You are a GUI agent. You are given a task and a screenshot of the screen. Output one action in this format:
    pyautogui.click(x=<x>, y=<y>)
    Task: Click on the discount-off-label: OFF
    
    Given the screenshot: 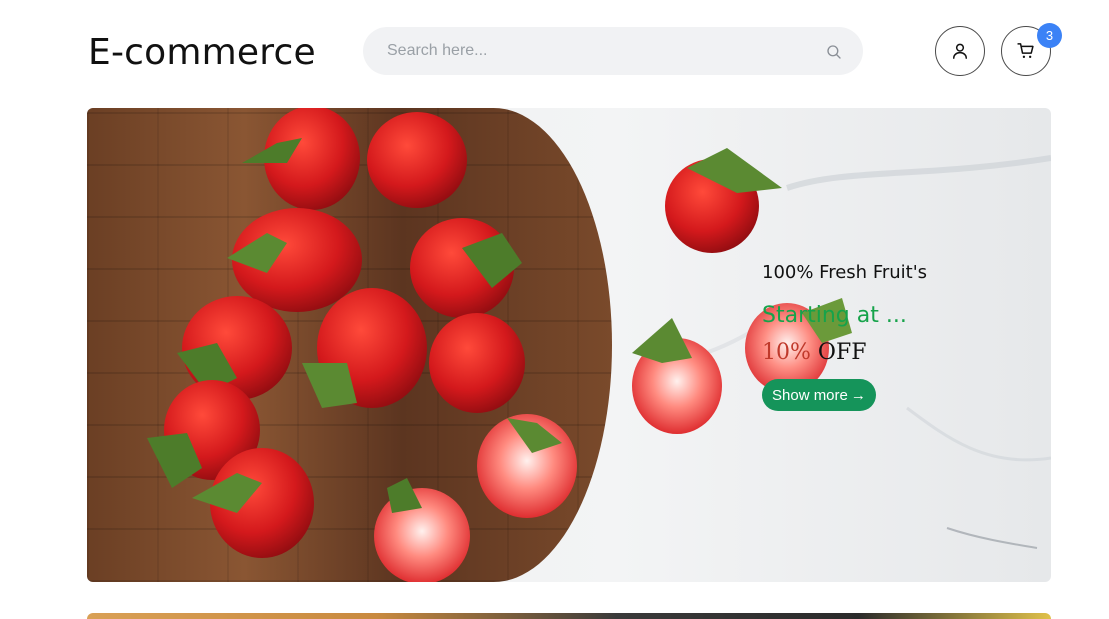 What is the action you would take?
    pyautogui.click(x=842, y=352)
    